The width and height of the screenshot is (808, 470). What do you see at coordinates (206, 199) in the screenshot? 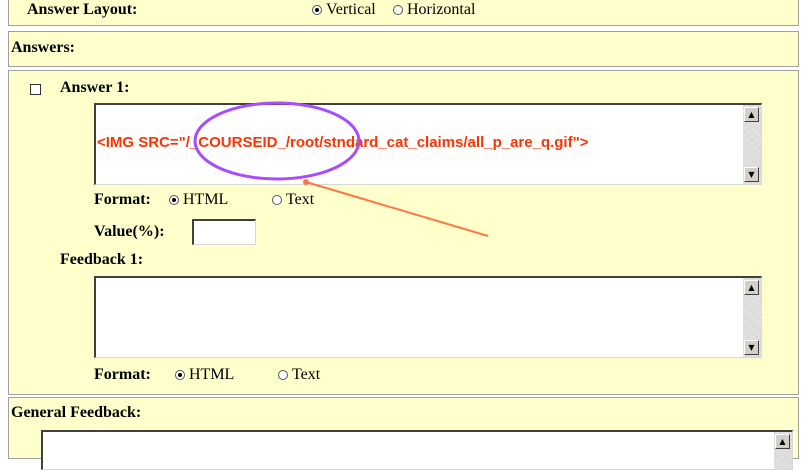
I see `answer1-format-html-label: HTML` at bounding box center [206, 199].